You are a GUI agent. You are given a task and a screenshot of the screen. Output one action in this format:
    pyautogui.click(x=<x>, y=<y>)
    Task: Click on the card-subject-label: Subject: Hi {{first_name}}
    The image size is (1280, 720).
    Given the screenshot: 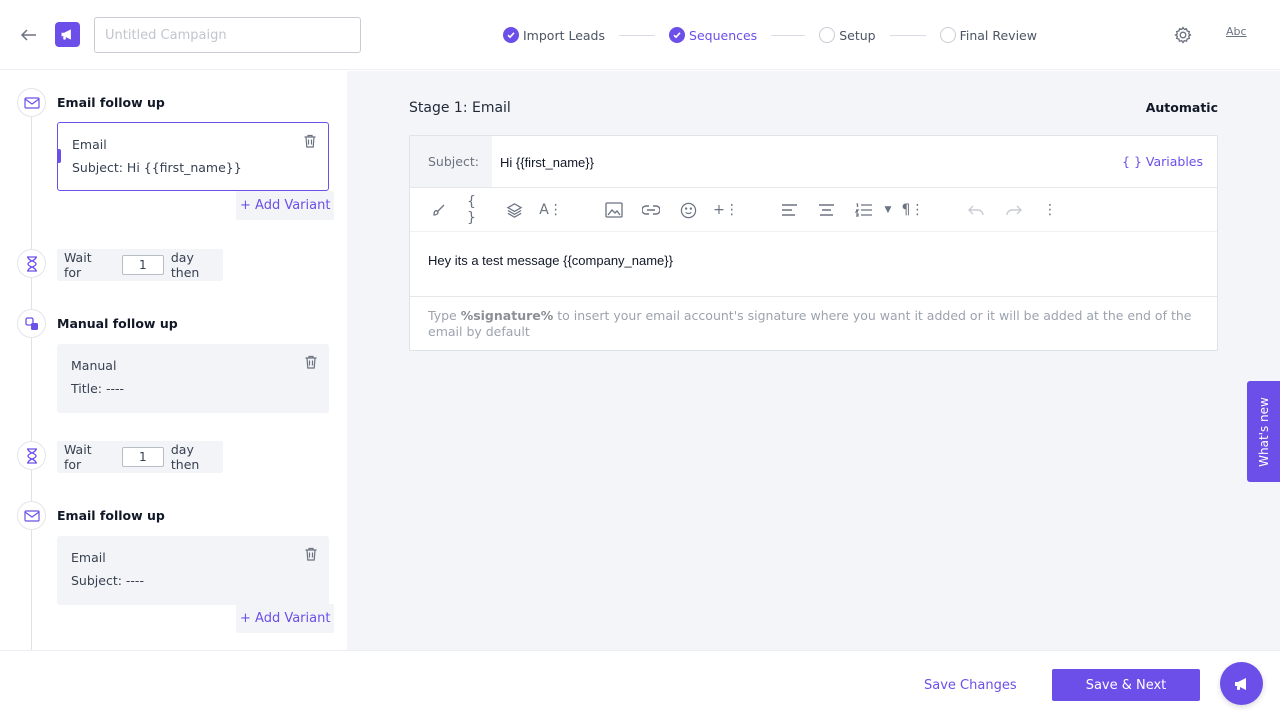 What is the action you would take?
    pyautogui.click(x=157, y=167)
    